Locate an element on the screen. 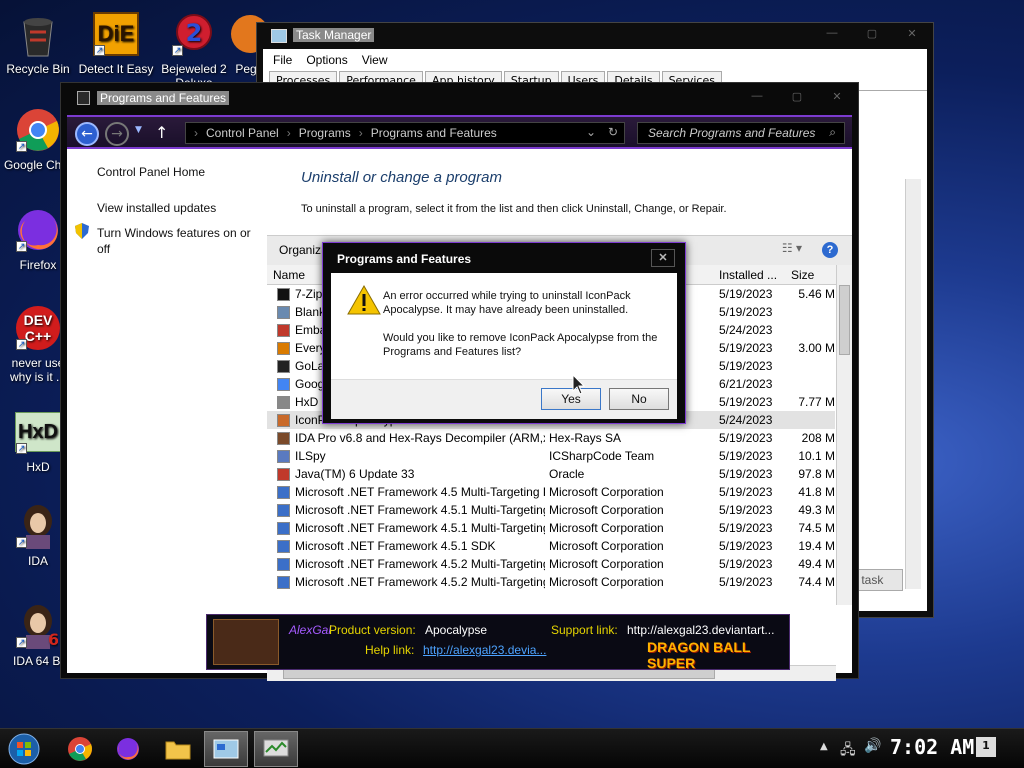  hxd-icon: HxD ↗ is located at coordinates (38, 432).